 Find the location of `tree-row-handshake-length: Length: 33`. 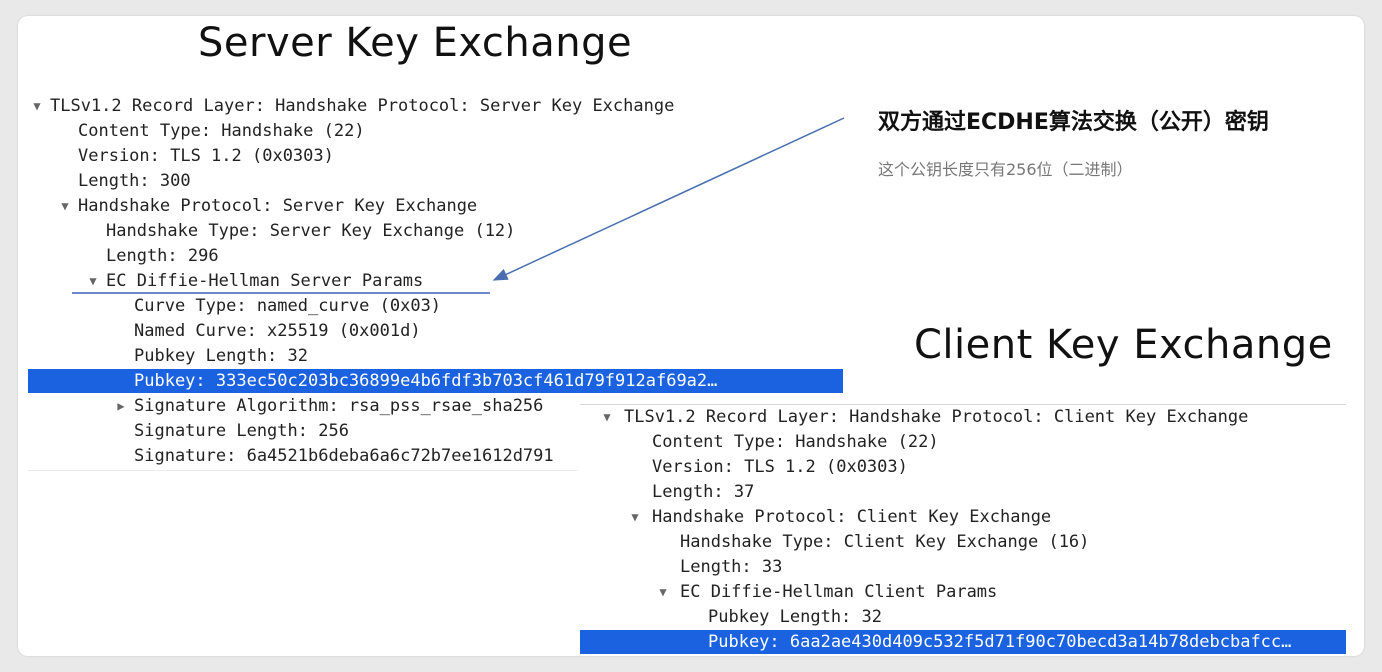

tree-row-handshake-length: Length: 33 is located at coordinates (963, 567).